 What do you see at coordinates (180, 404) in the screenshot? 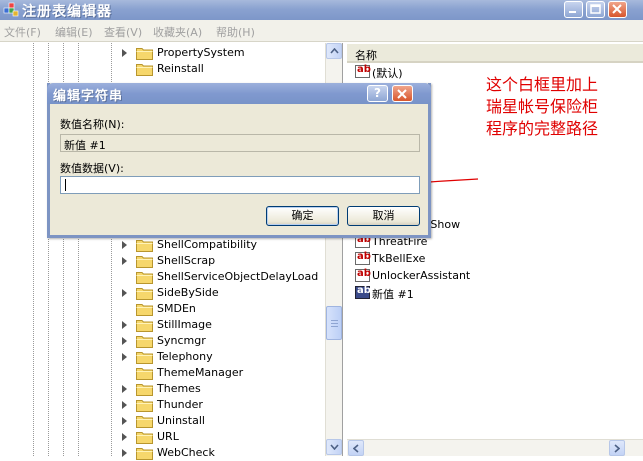
I see `tree-item-label: Thunder` at bounding box center [180, 404].